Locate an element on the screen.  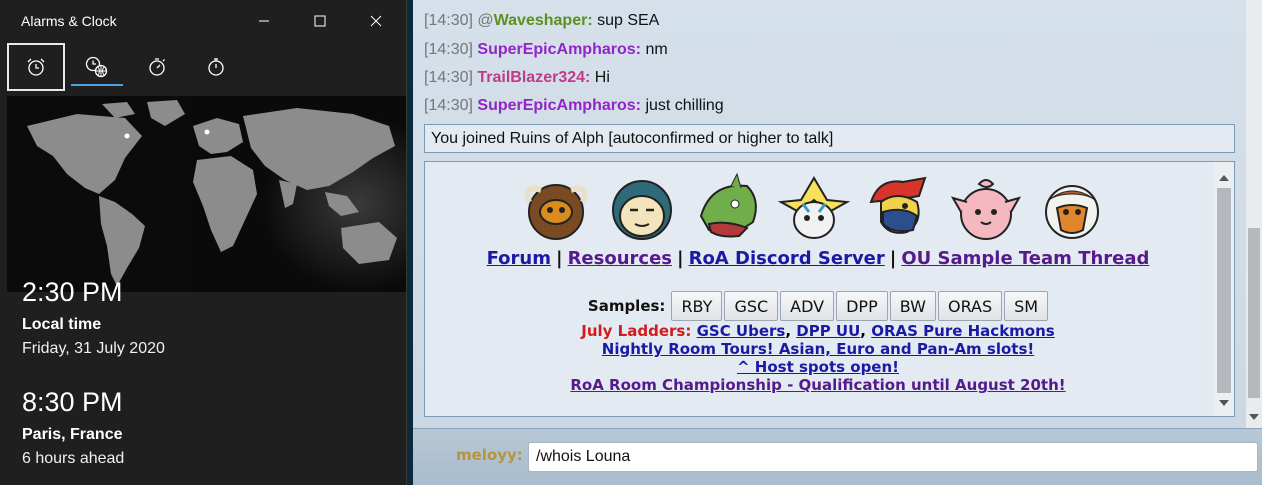
scroll-up-arrow-icon is located at coordinates (1224, 178).